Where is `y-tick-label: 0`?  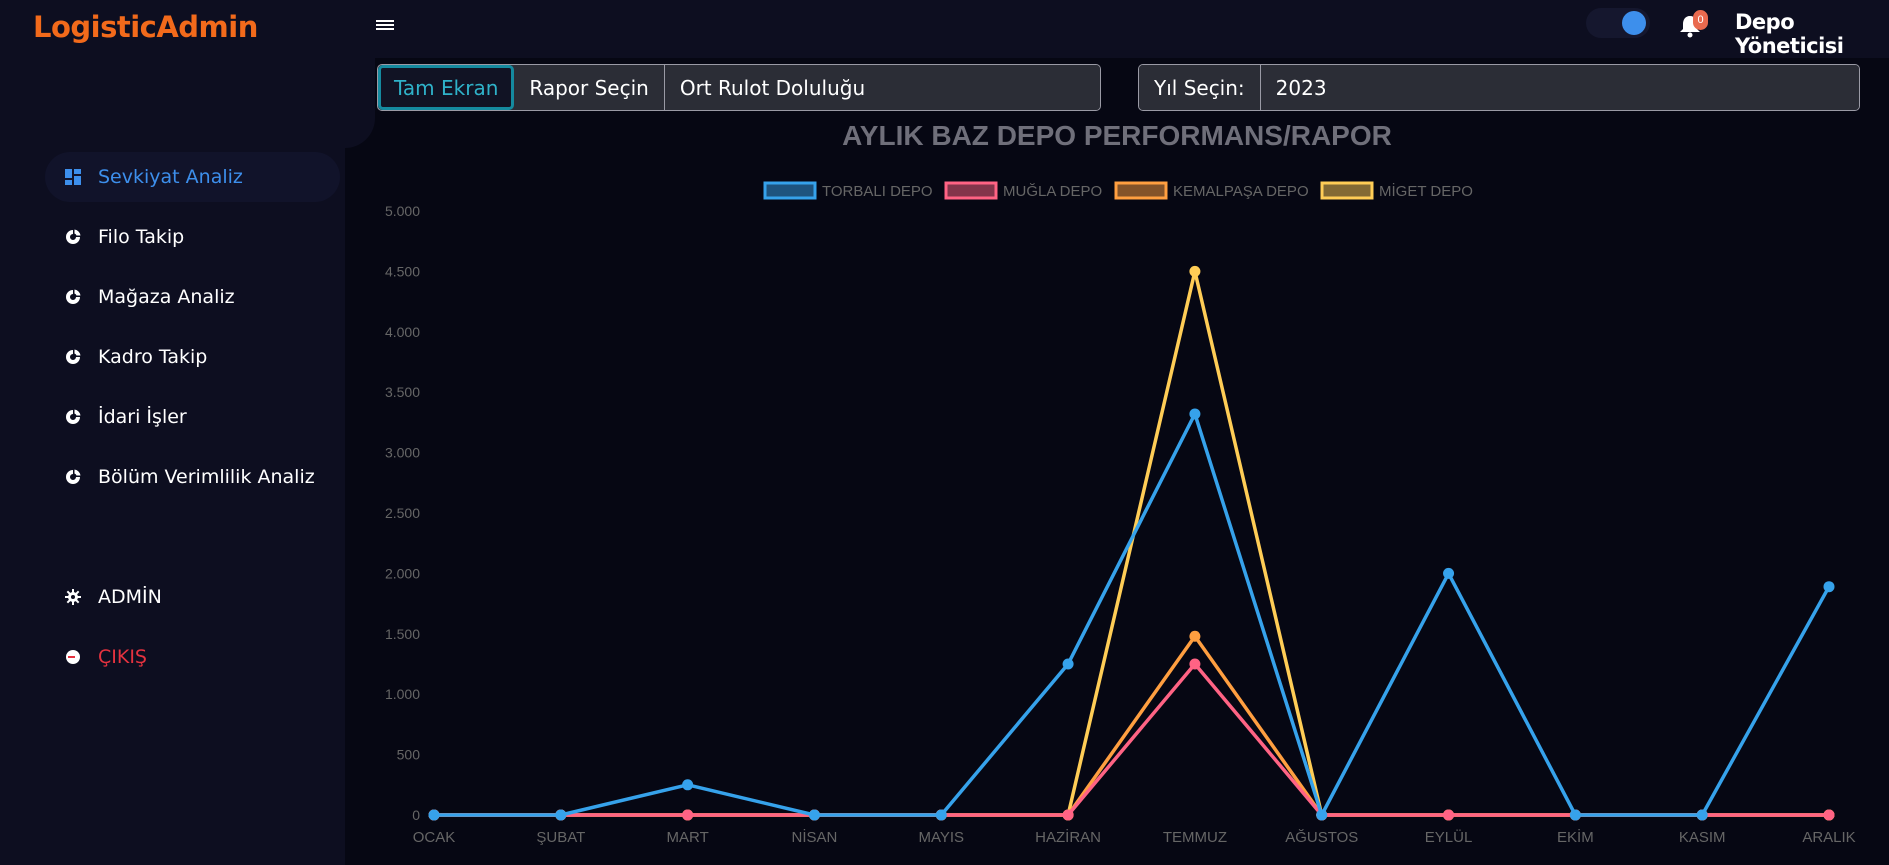 y-tick-label: 0 is located at coordinates (416, 815).